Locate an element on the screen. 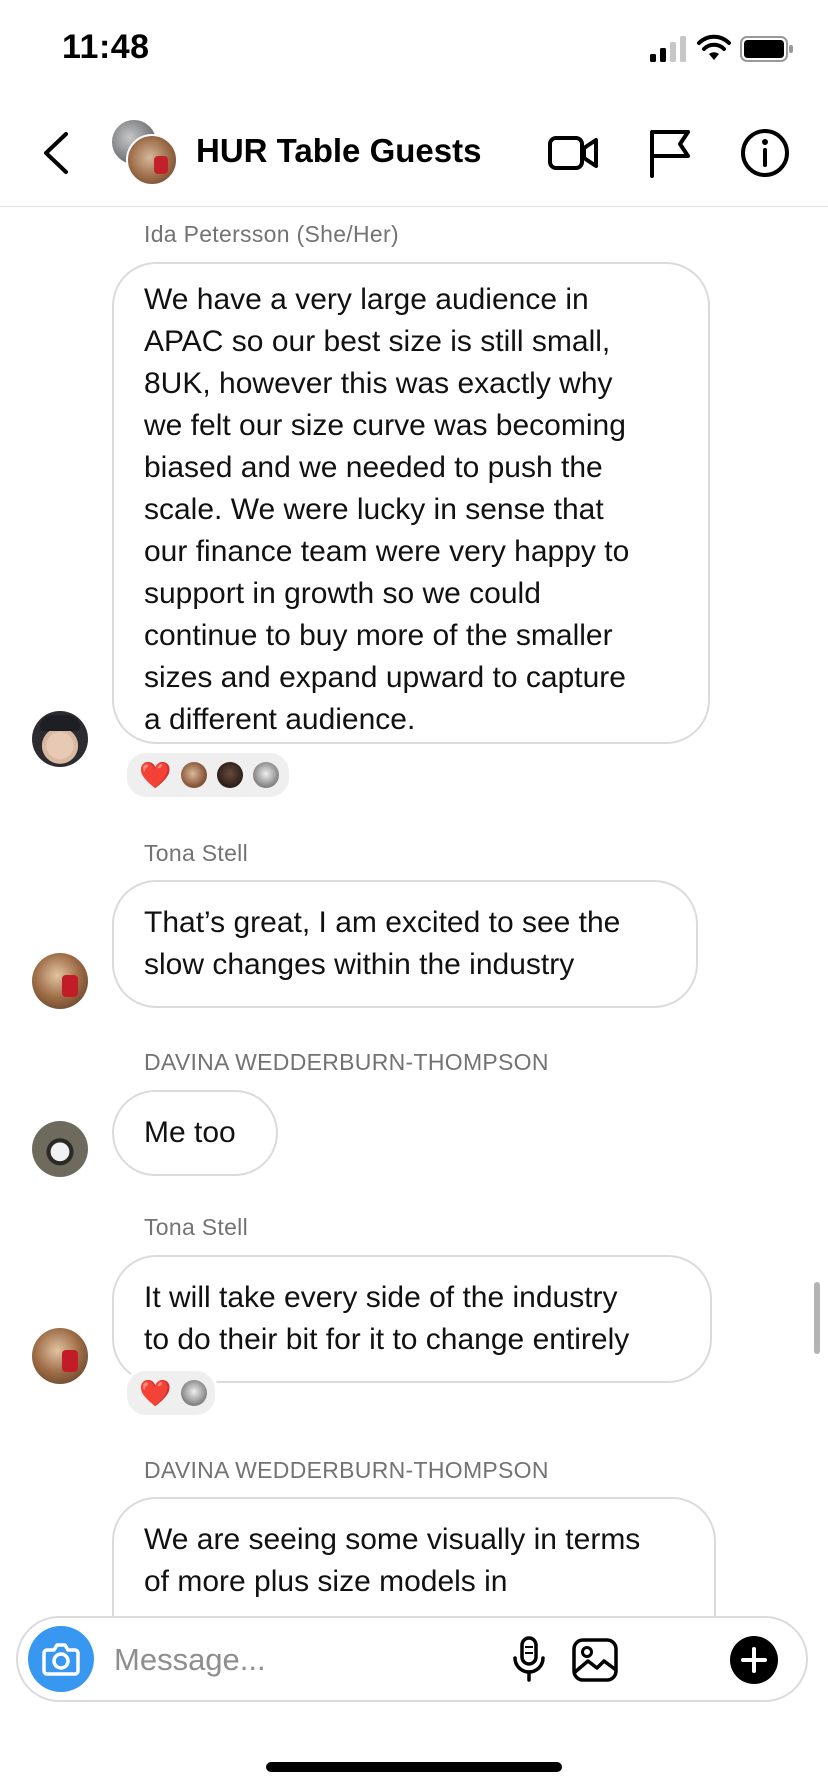  video-camera-icon is located at coordinates (573, 153).